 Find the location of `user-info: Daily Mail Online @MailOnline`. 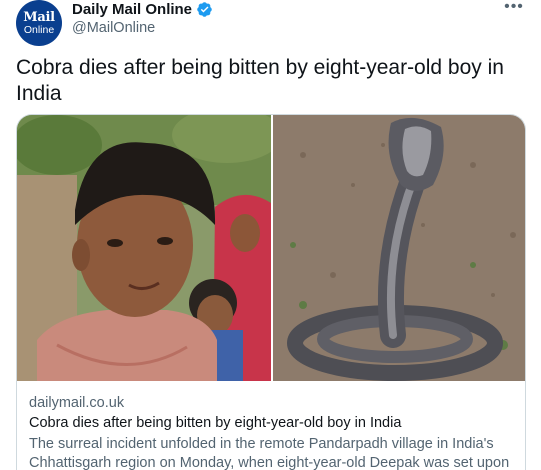

user-info: Daily Mail Online @MailOnline is located at coordinates (142, 18).